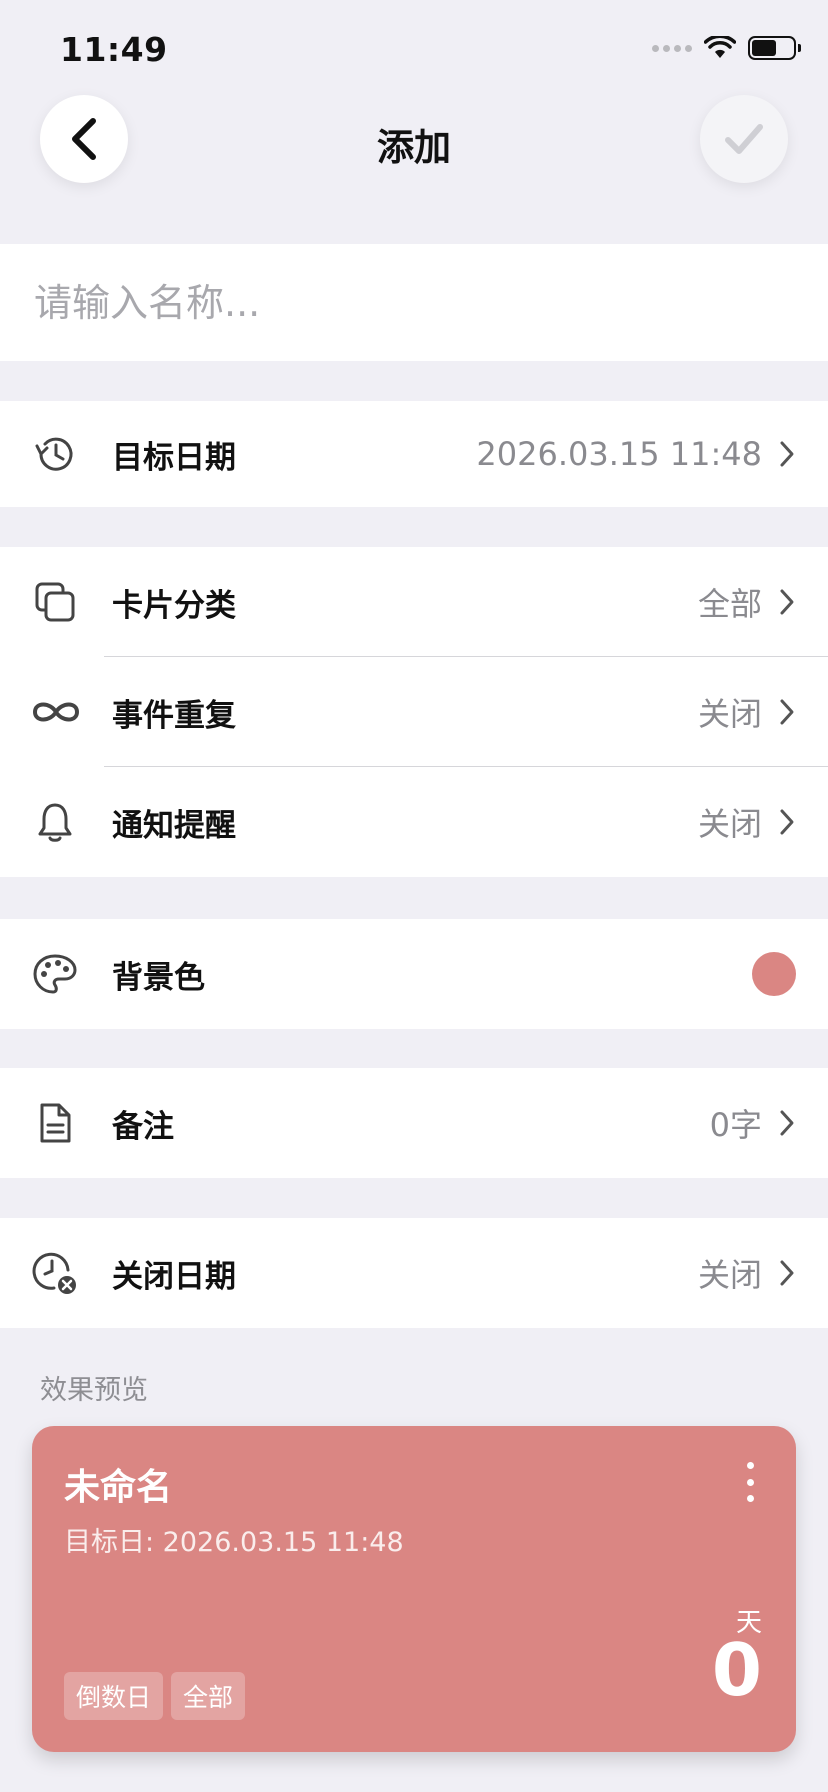 The image size is (828, 1792). I want to click on target-date-row: 目标日期 2026.03.15 11:48, so click(414, 454).